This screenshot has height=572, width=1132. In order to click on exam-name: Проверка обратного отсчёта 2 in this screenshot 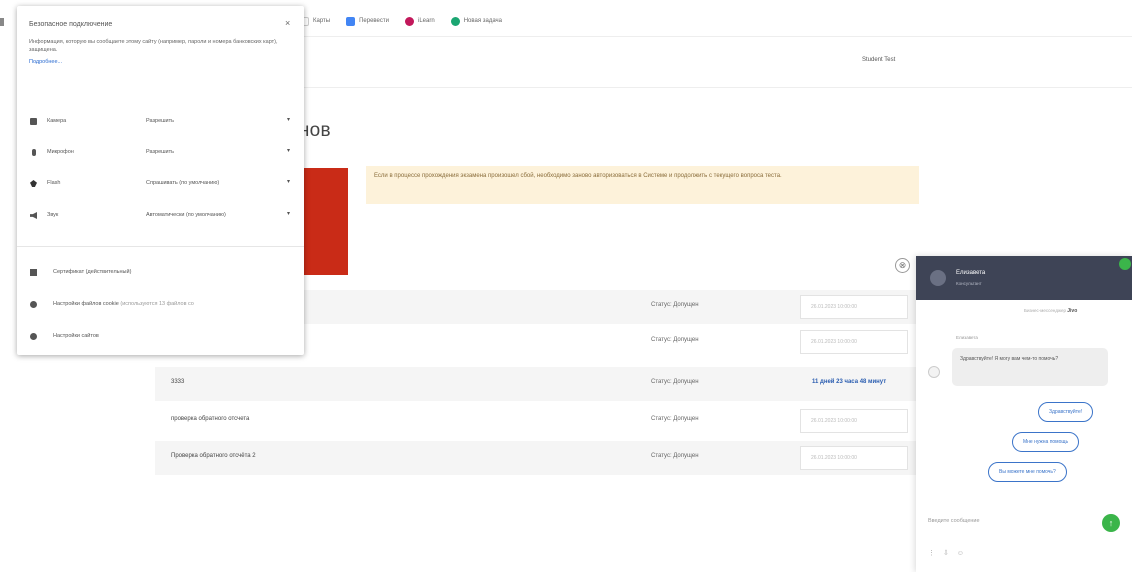, I will do `click(213, 456)`.